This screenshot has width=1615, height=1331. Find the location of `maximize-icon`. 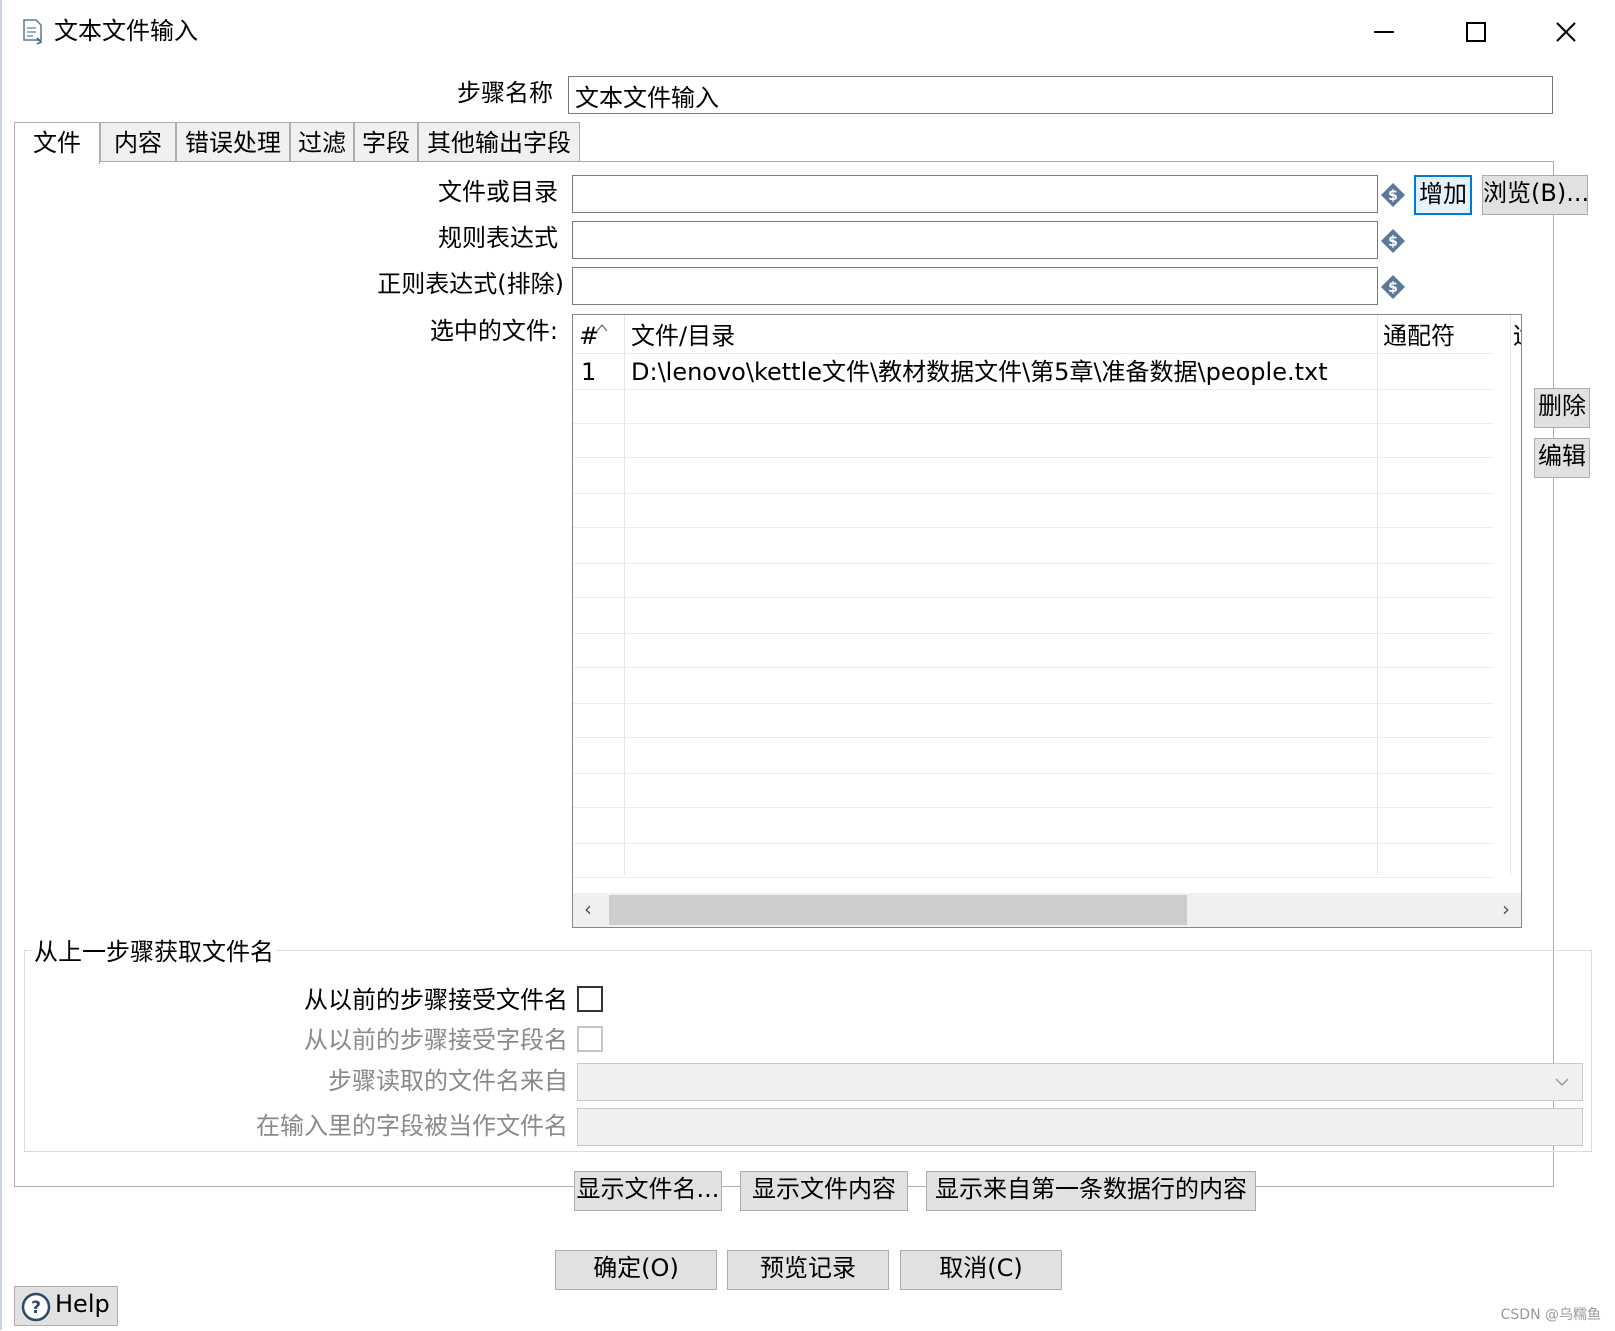

maximize-icon is located at coordinates (1476, 32).